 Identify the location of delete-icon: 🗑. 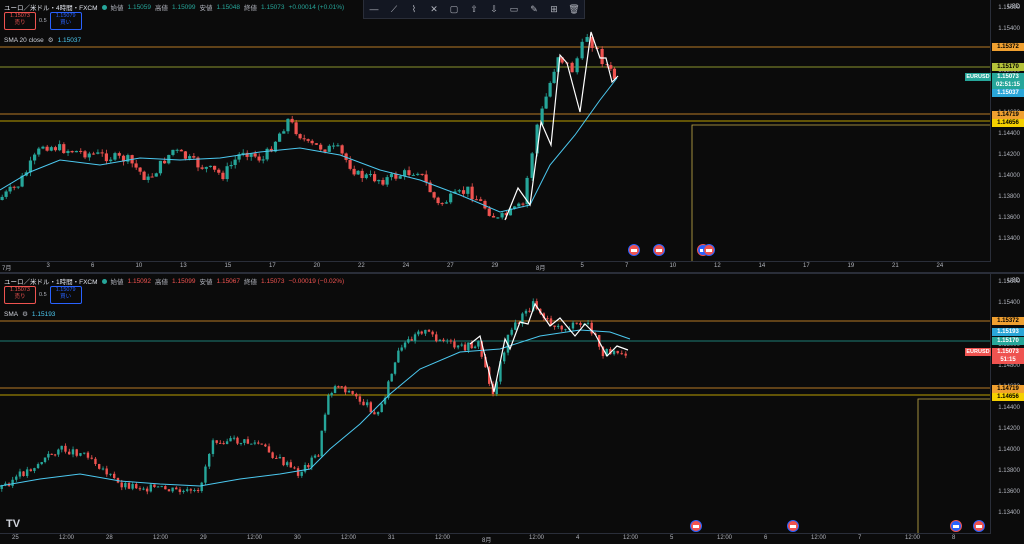
(574, 9).